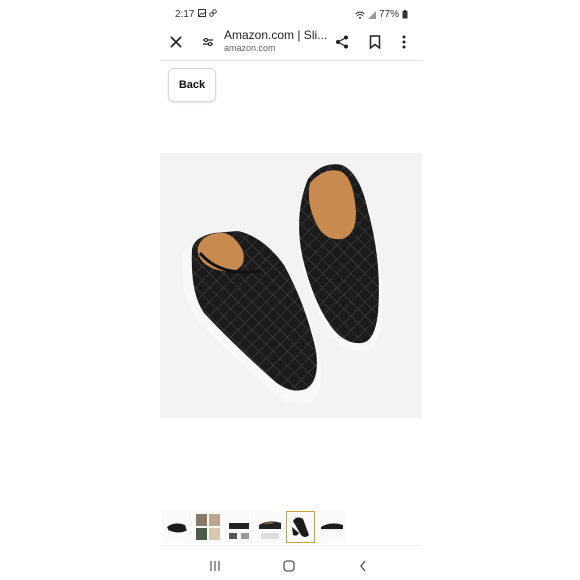 This screenshot has height=580, width=580. I want to click on page-info-icon, so click(208, 42).